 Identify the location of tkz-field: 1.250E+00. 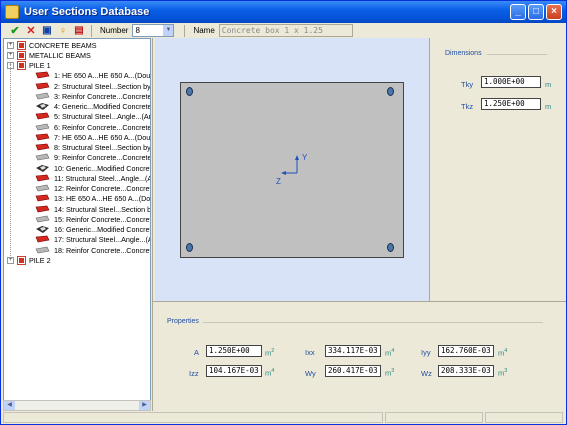
(511, 104).